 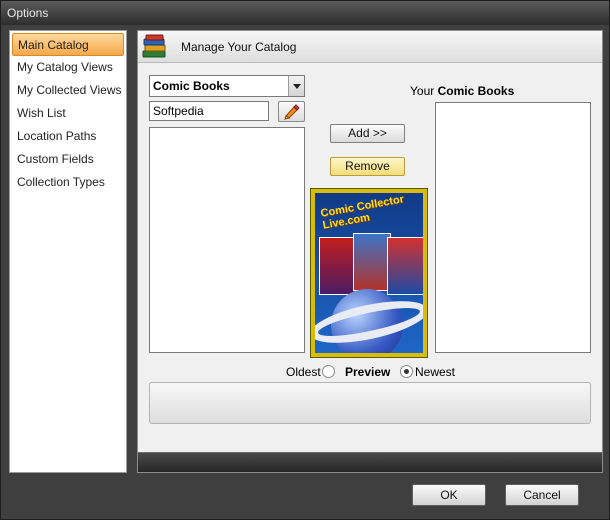 What do you see at coordinates (328, 371) in the screenshot?
I see `oldest-radio` at bounding box center [328, 371].